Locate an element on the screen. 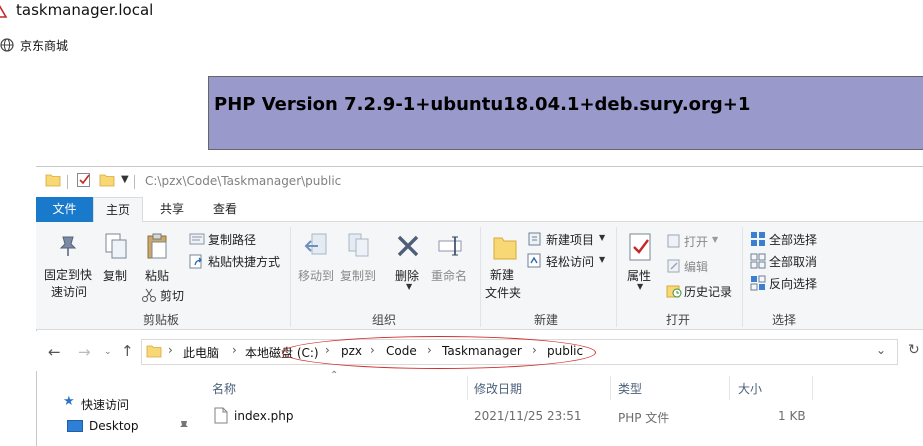  new-folder-label-line1: 新建 is located at coordinates (502, 275).